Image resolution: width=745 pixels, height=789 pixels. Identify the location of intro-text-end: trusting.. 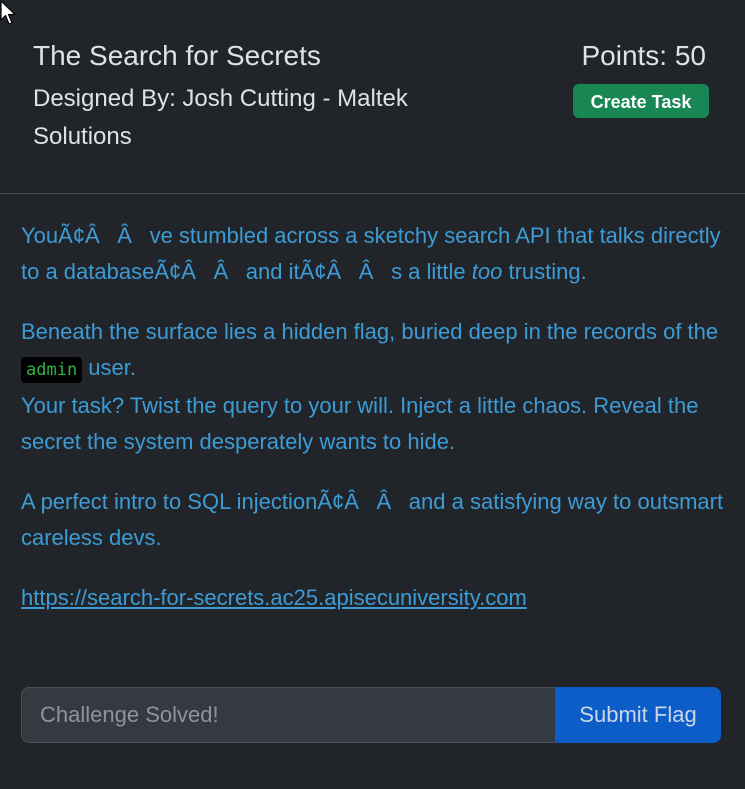
(544, 271).